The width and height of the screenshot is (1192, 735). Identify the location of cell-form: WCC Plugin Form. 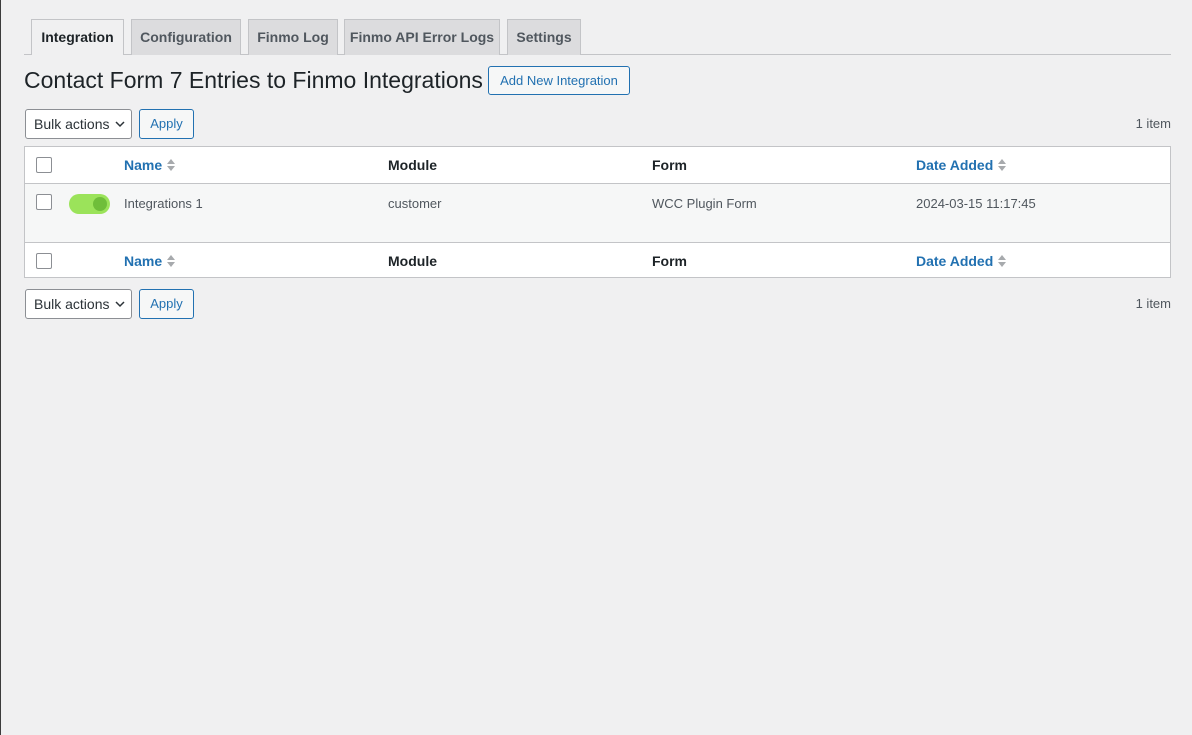
(704, 203).